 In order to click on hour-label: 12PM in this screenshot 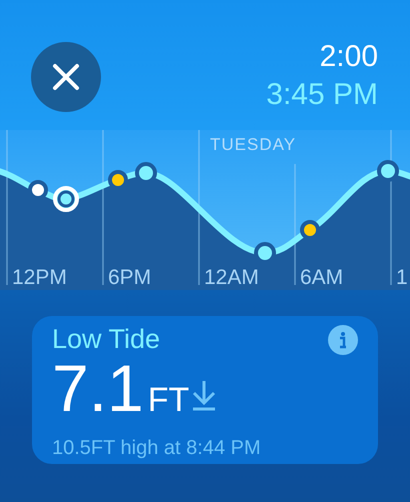, I will do `click(39, 277)`.